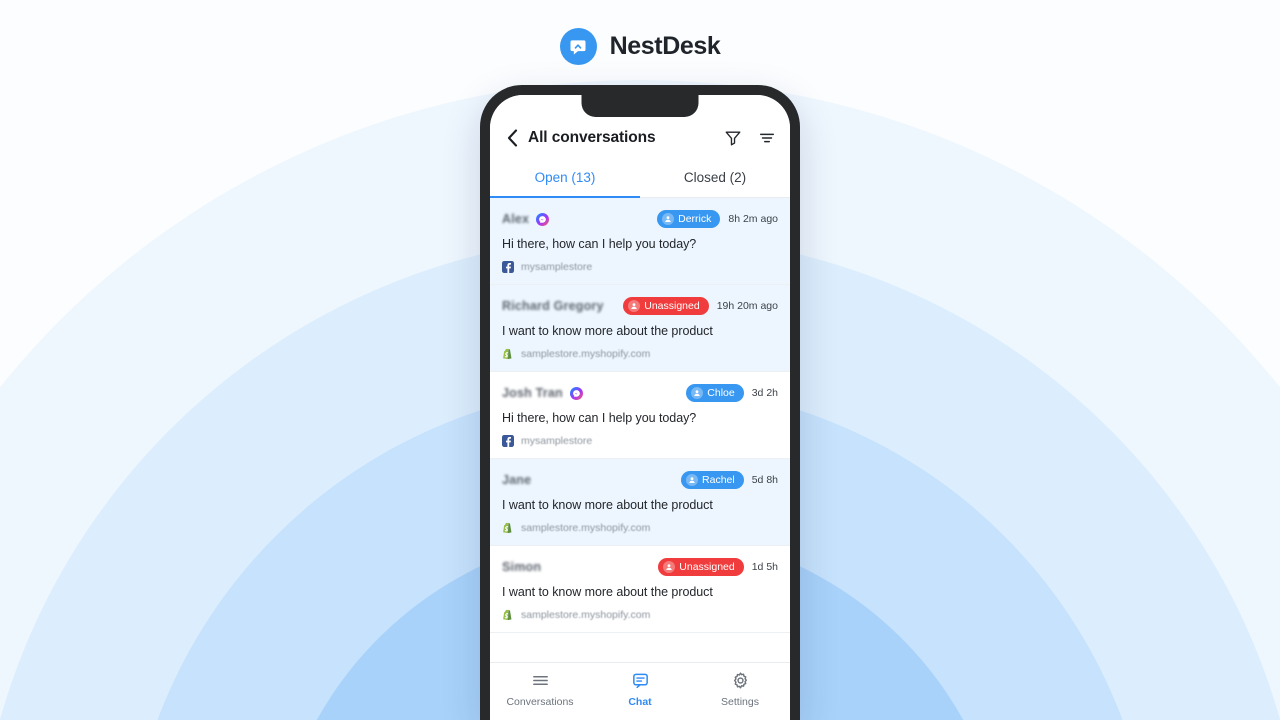 This screenshot has height=720, width=1280. I want to click on tab-open: Open (13), so click(565, 178).